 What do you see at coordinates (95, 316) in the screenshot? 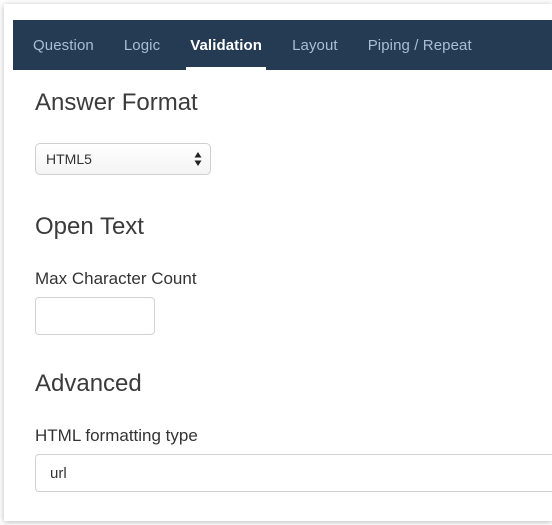
I see `max-character-count-input` at bounding box center [95, 316].